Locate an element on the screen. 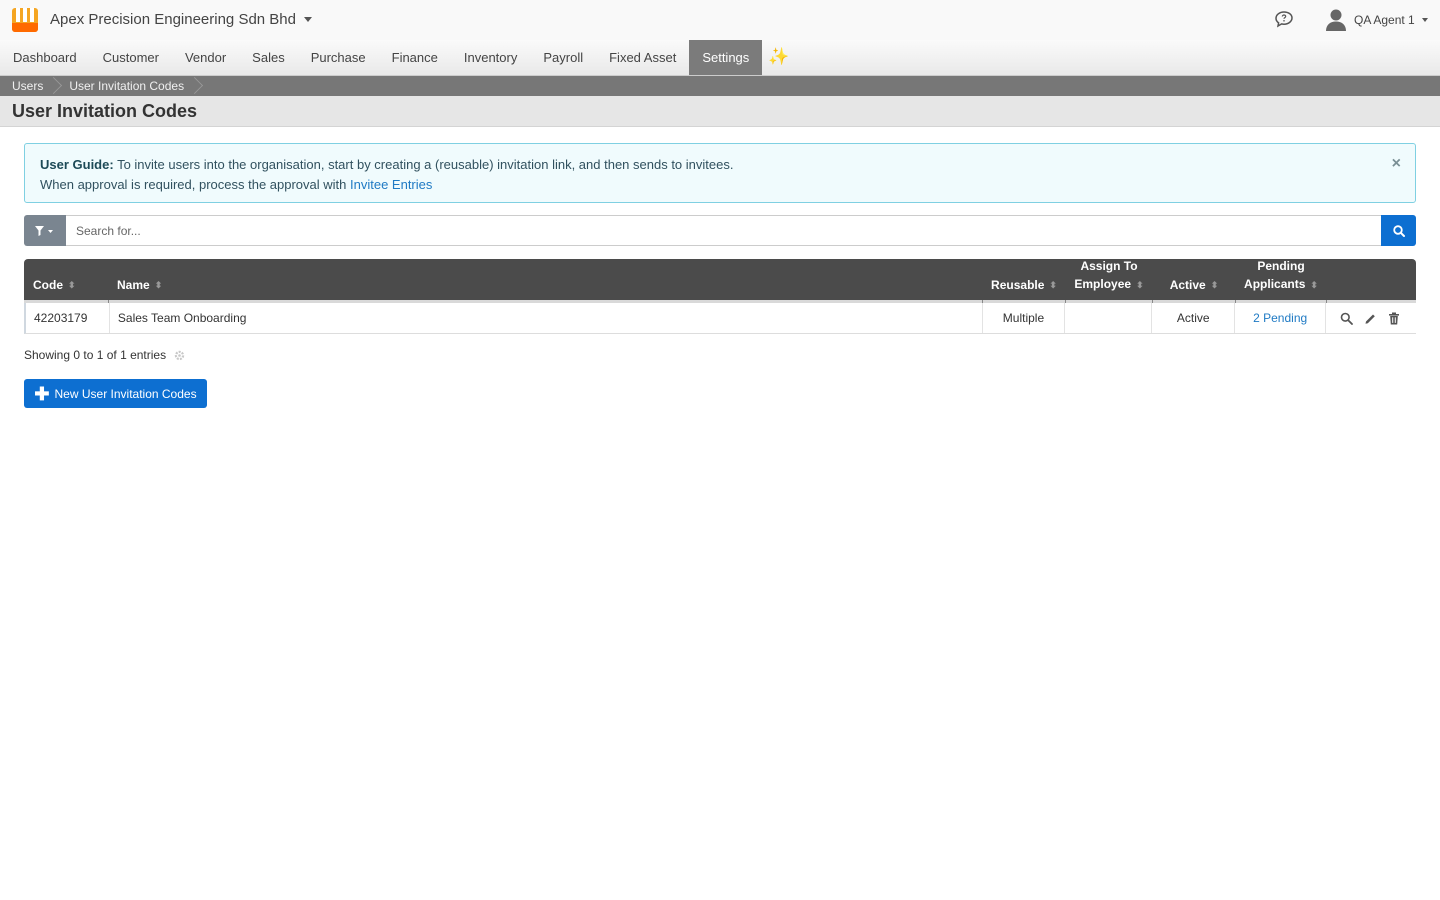 The image size is (1440, 900). plus-icon: ✚ is located at coordinates (42, 393).